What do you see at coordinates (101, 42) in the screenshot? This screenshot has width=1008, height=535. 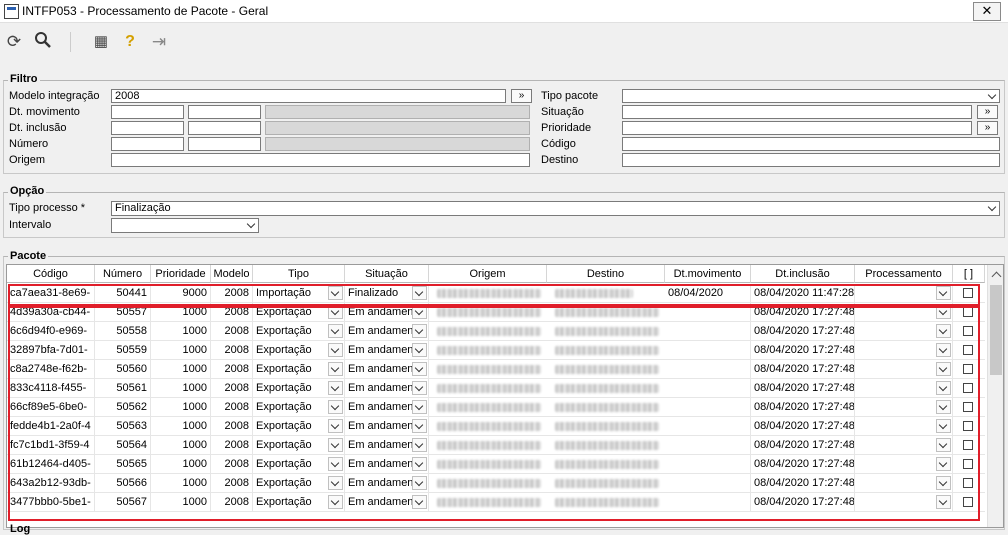 I see `calculator-icon: ▦` at bounding box center [101, 42].